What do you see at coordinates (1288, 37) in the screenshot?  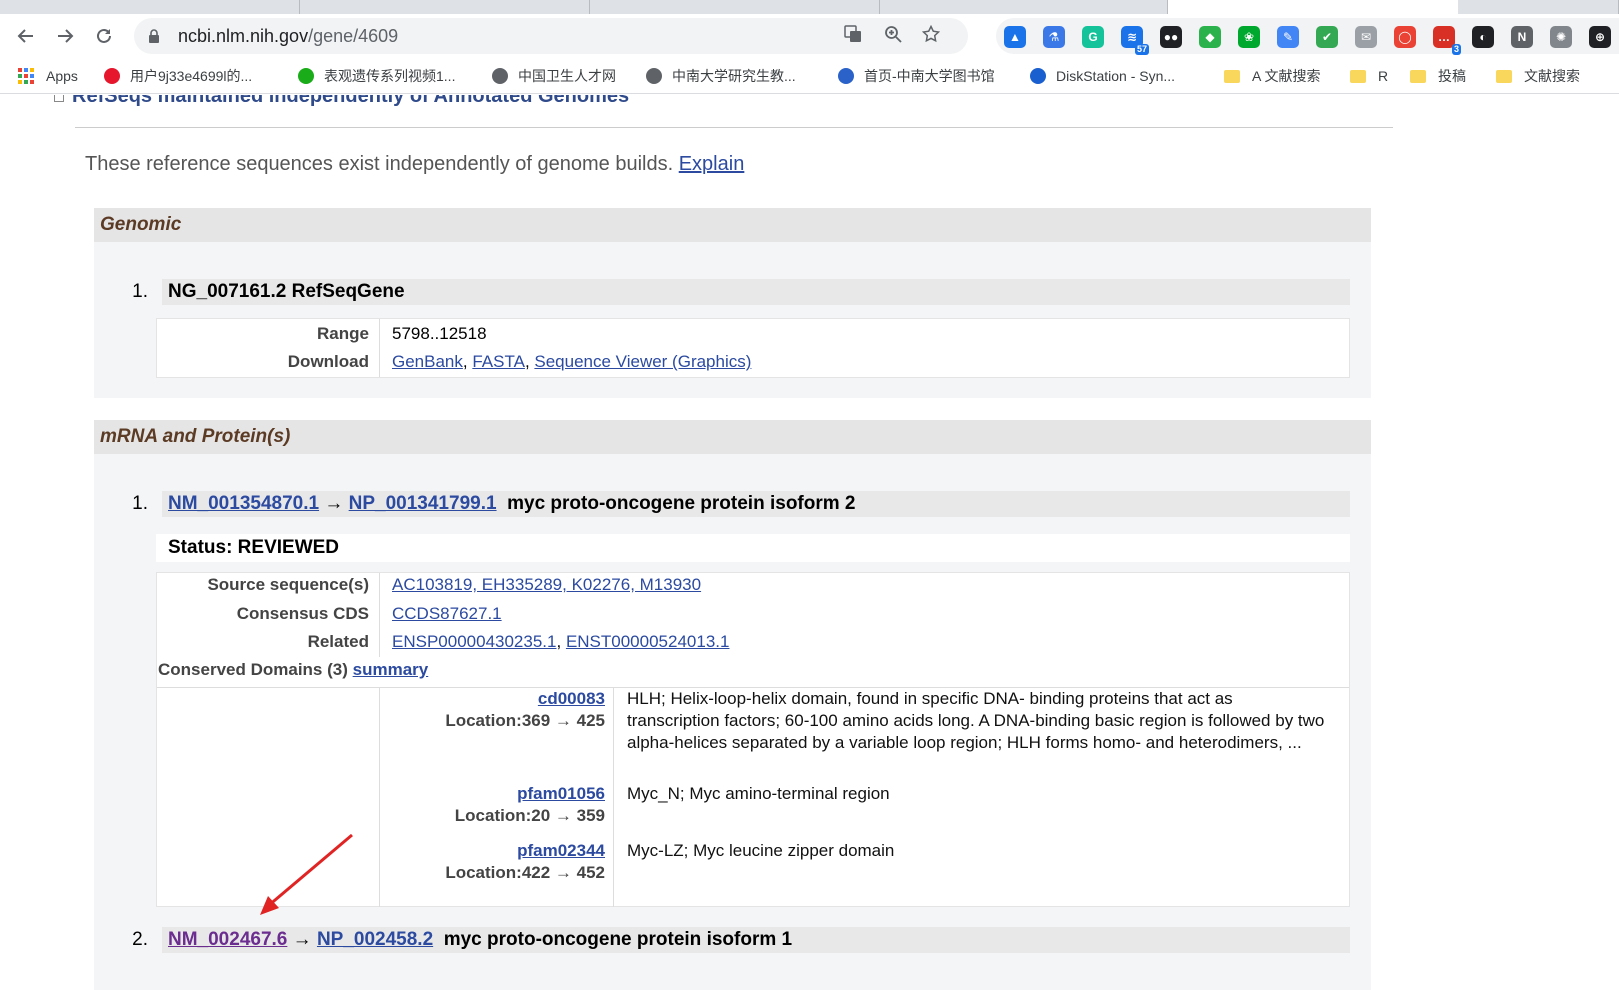 I see `blue-edit-extension-icon: ✎` at bounding box center [1288, 37].